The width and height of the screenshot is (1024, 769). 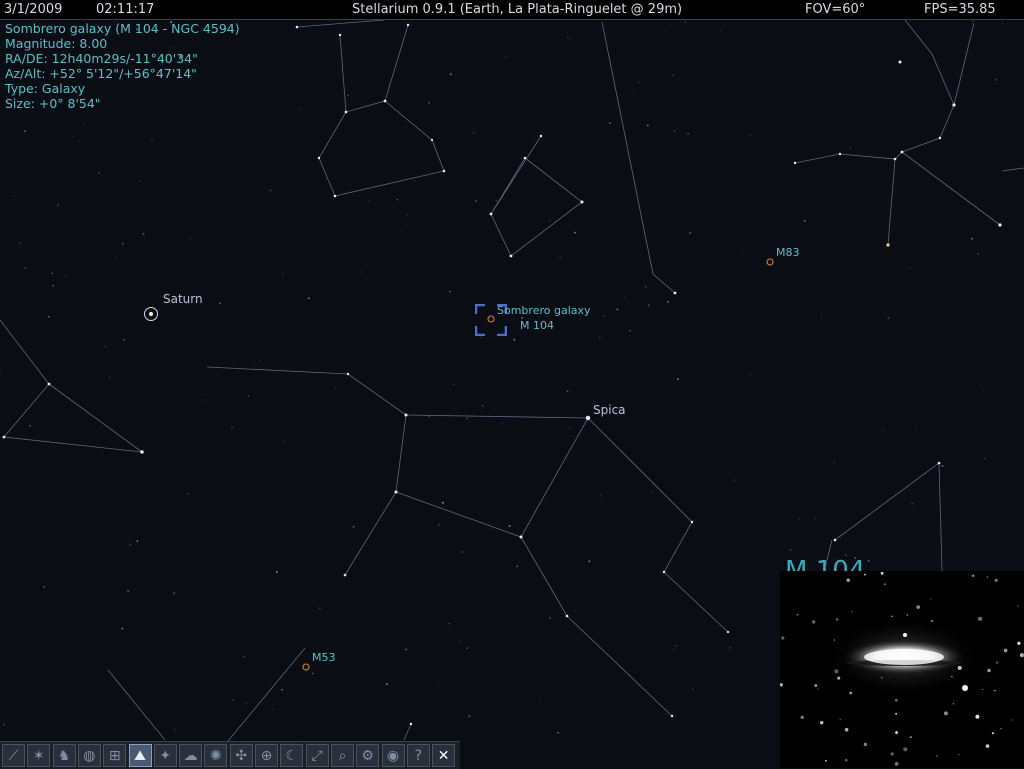 I want to click on night-mode-icon: ☾, so click(x=292, y=756).